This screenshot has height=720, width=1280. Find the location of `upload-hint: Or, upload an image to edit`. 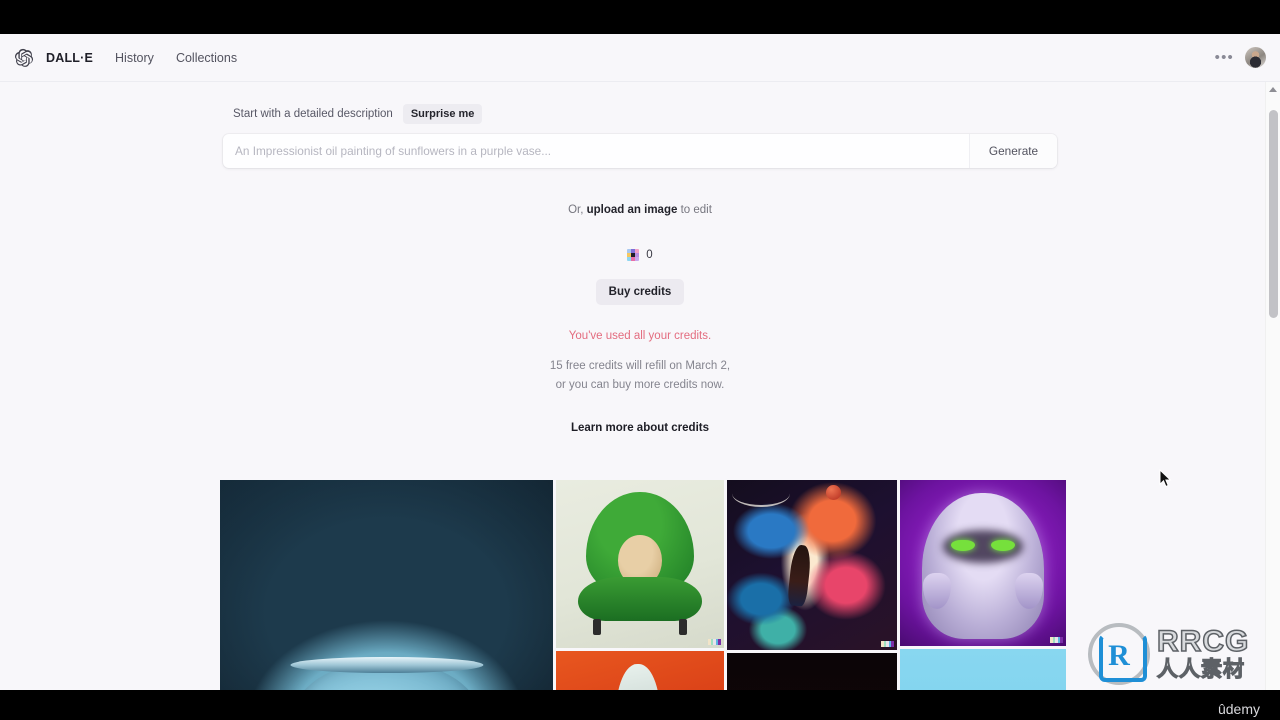

upload-hint: Or, upload an image to edit is located at coordinates (640, 210).